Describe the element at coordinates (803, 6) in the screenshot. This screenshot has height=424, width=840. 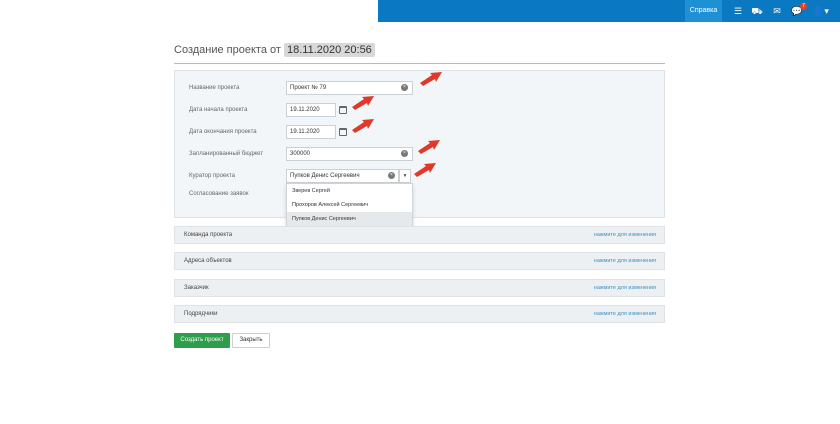
I see `chat-badge: 7` at that location.